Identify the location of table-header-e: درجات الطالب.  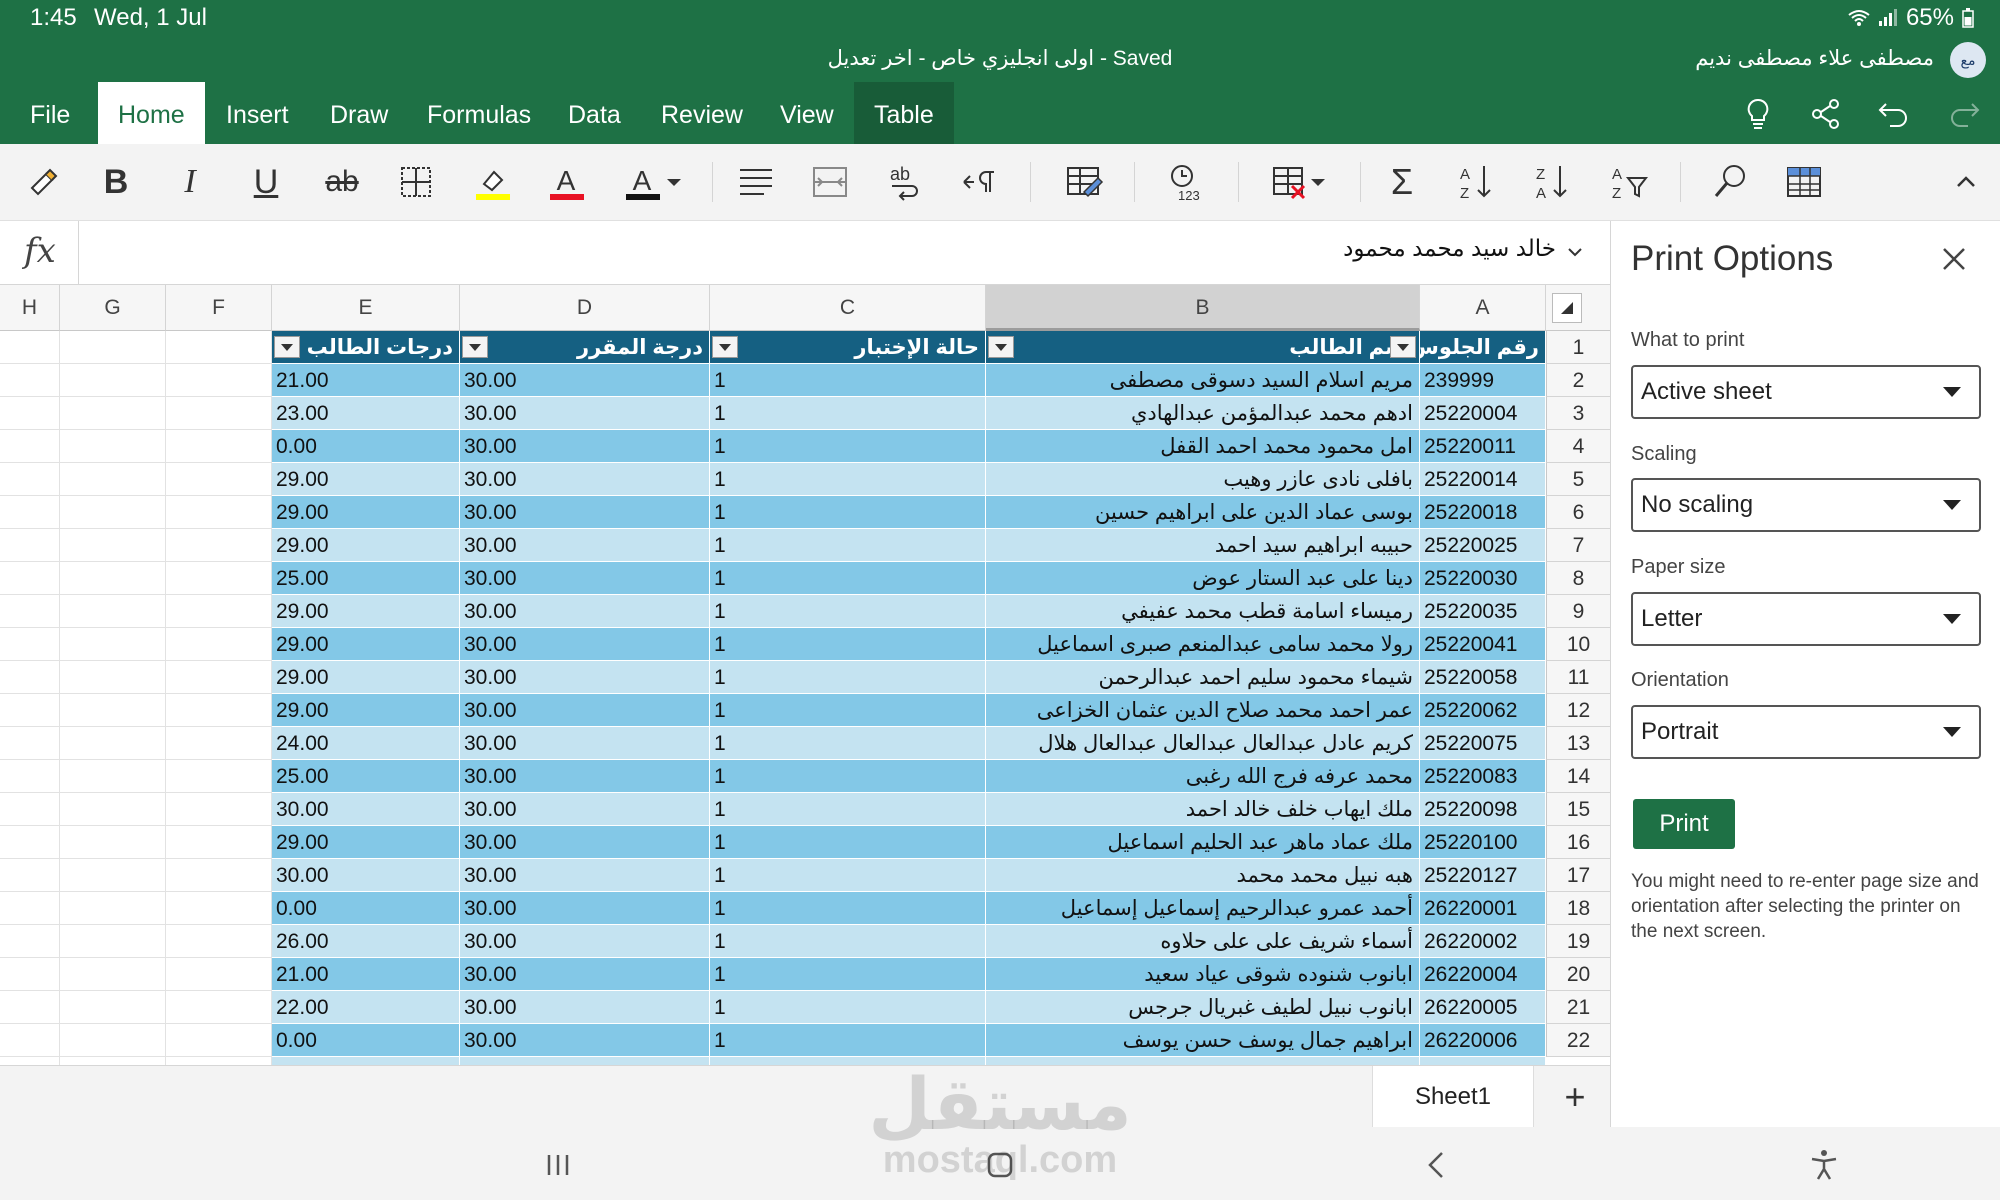
(366, 347).